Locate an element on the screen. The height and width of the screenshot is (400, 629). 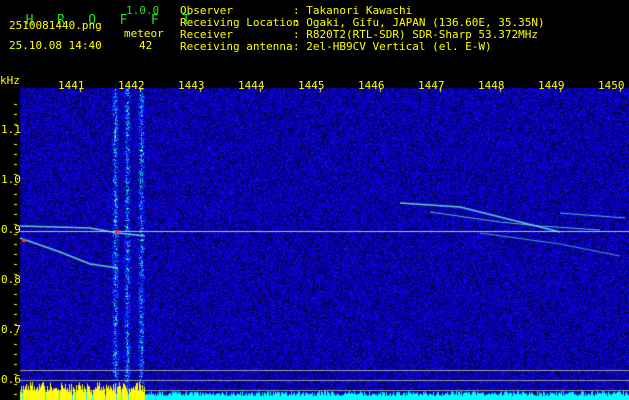
x-tick-label: 1450 is located at coordinates (611, 85).